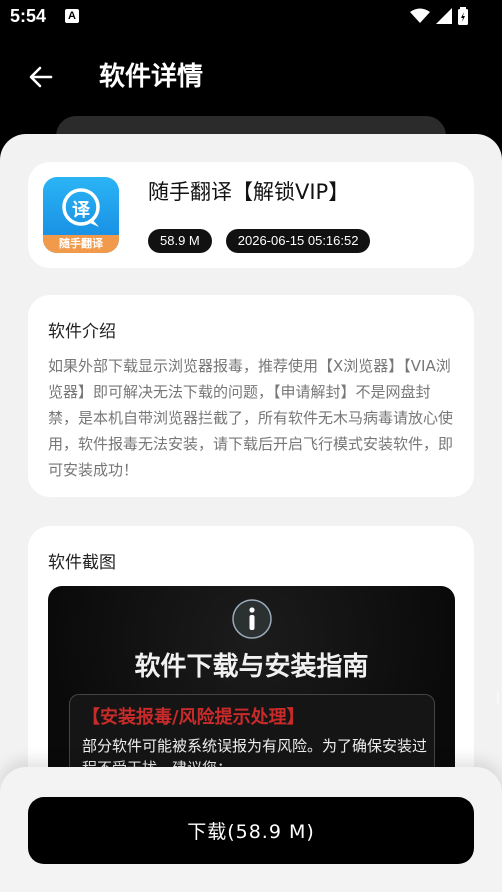 This screenshot has width=502, height=892. Describe the element at coordinates (151, 77) in the screenshot. I see `page-title: 软件详情` at that location.